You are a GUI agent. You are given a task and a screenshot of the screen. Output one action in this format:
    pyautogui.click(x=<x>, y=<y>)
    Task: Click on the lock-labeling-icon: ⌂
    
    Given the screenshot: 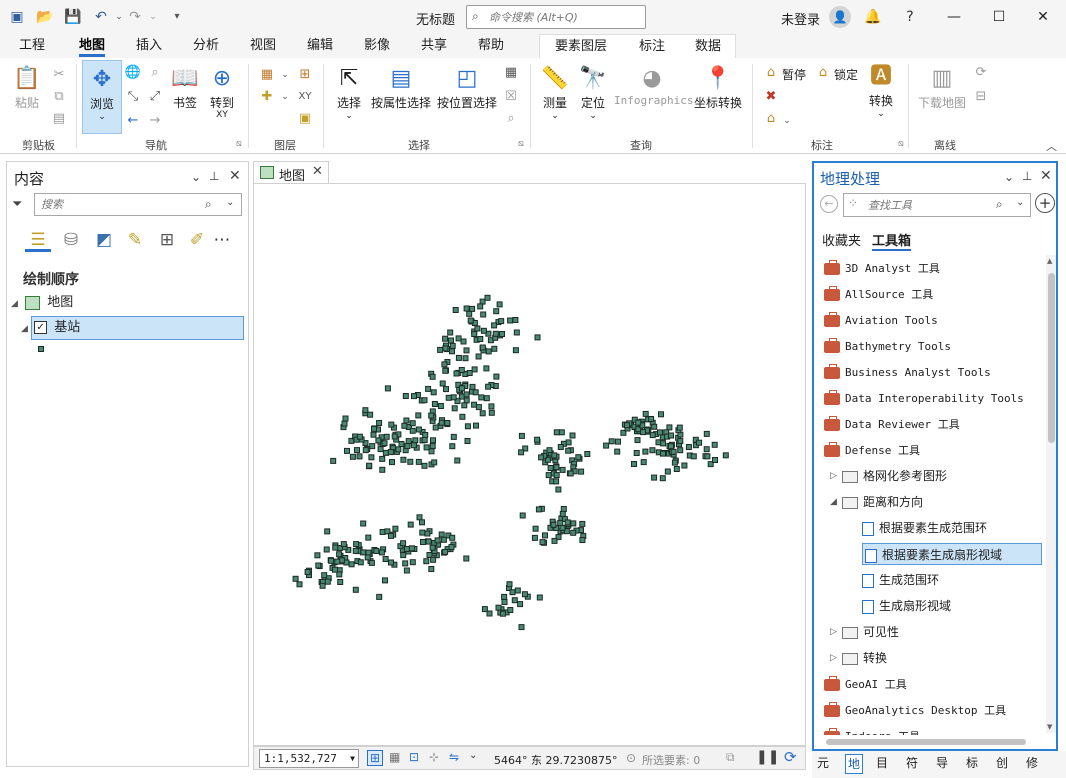 What is the action you would take?
    pyautogui.click(x=823, y=73)
    